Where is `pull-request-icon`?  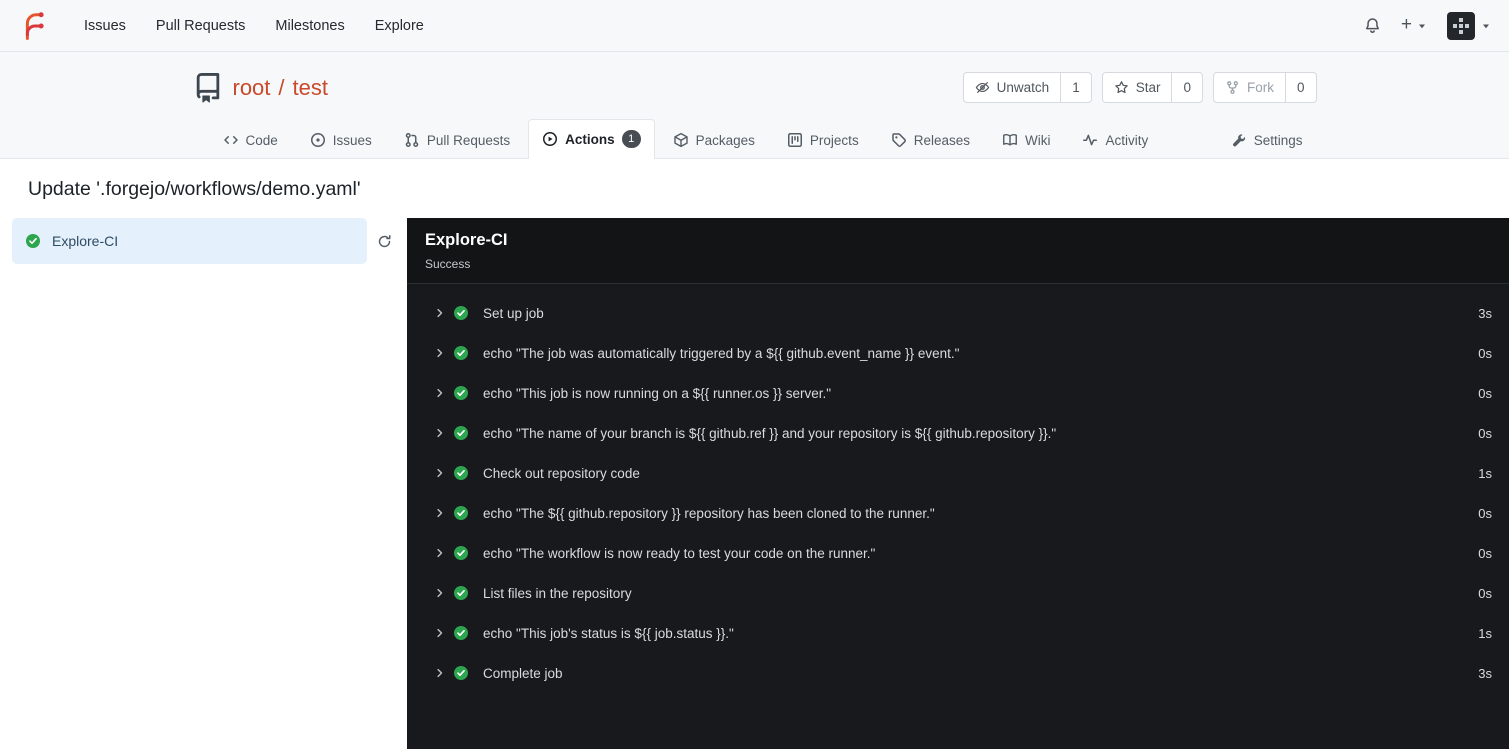
pull-request-icon is located at coordinates (412, 140).